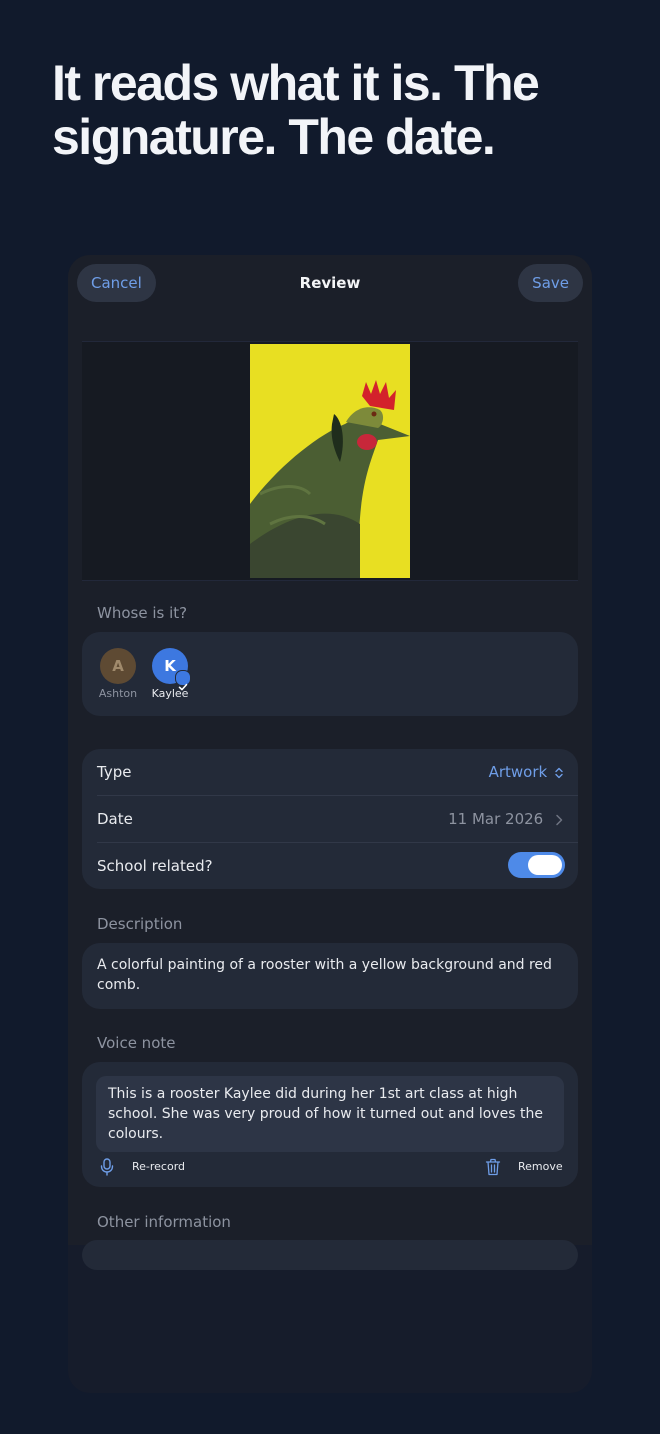  I want to click on type-value: Artwork, so click(526, 772).